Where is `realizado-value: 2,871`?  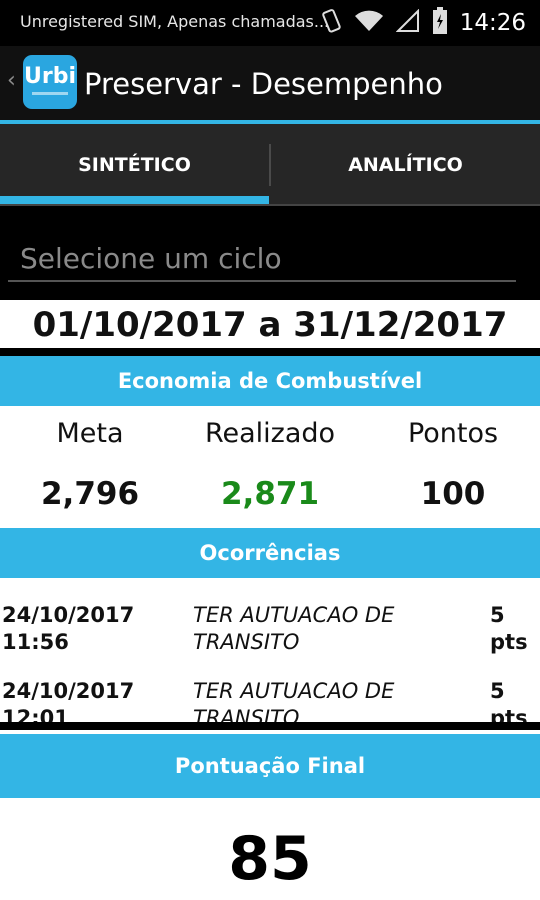
realizado-value: 2,871 is located at coordinates (270, 494).